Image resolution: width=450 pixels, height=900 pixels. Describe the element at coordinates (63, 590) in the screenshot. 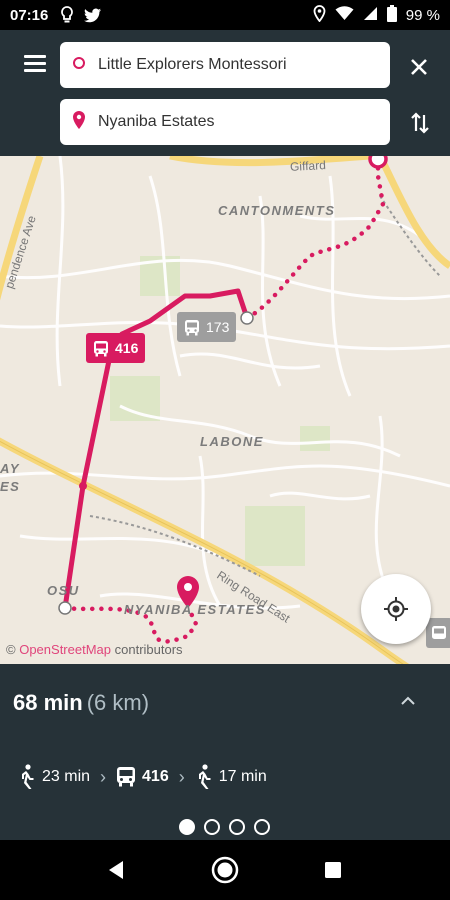

I see `map-label-osu: OSU` at that location.